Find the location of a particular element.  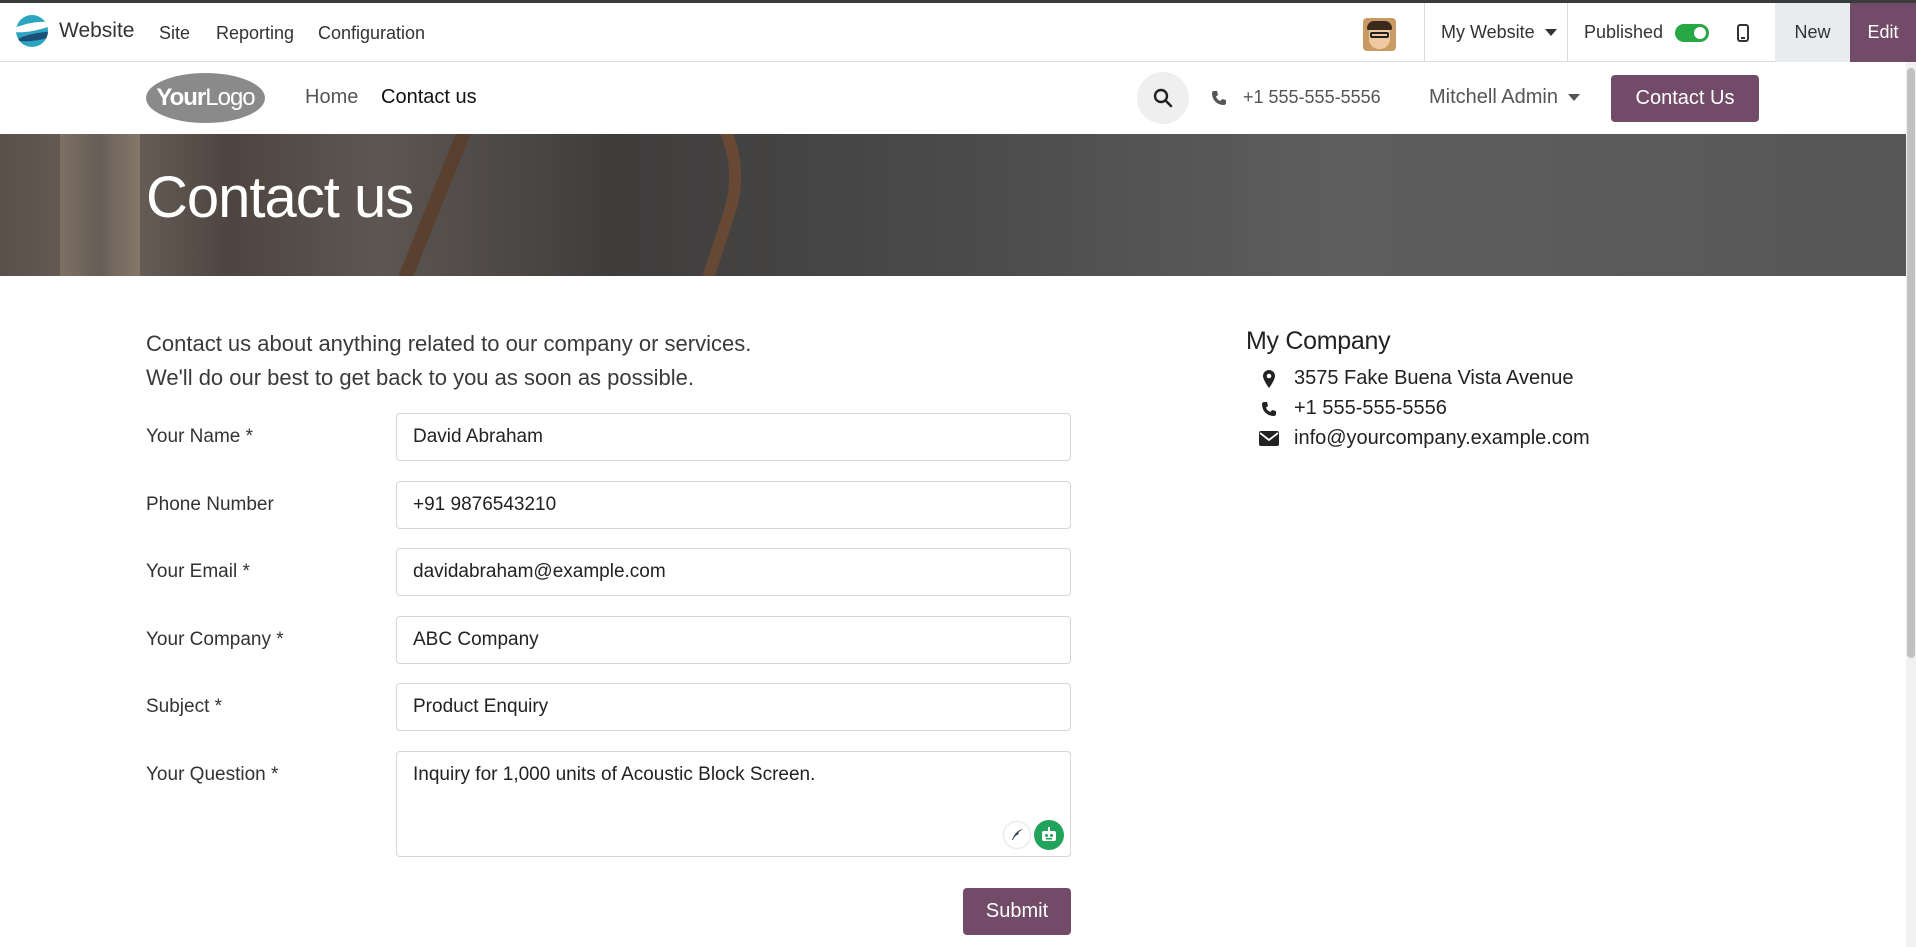

banner-chair-decoration is located at coordinates (580, 205).